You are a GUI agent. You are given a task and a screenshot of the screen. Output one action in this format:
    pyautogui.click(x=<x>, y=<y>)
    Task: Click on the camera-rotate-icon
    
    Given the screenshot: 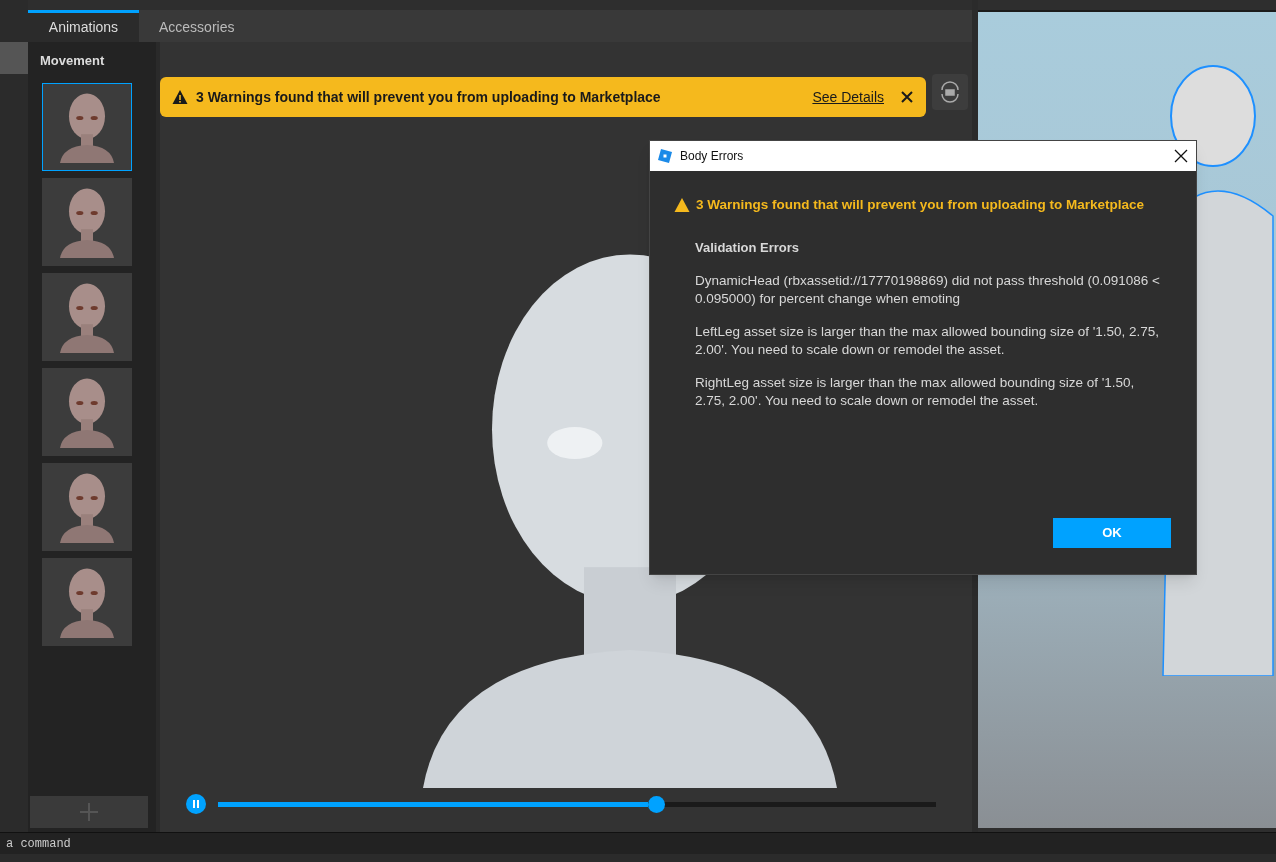 What is the action you would take?
    pyautogui.click(x=950, y=92)
    